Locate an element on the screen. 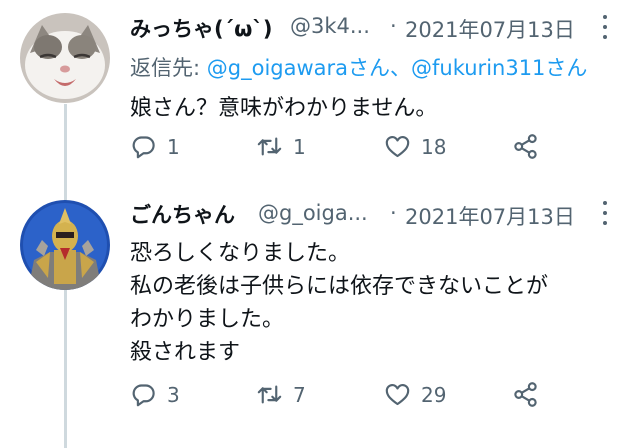 Image resolution: width=640 pixels, height=448 pixels. tweet-text-line: 恐ろしくなりました。 is located at coordinates (240, 253).